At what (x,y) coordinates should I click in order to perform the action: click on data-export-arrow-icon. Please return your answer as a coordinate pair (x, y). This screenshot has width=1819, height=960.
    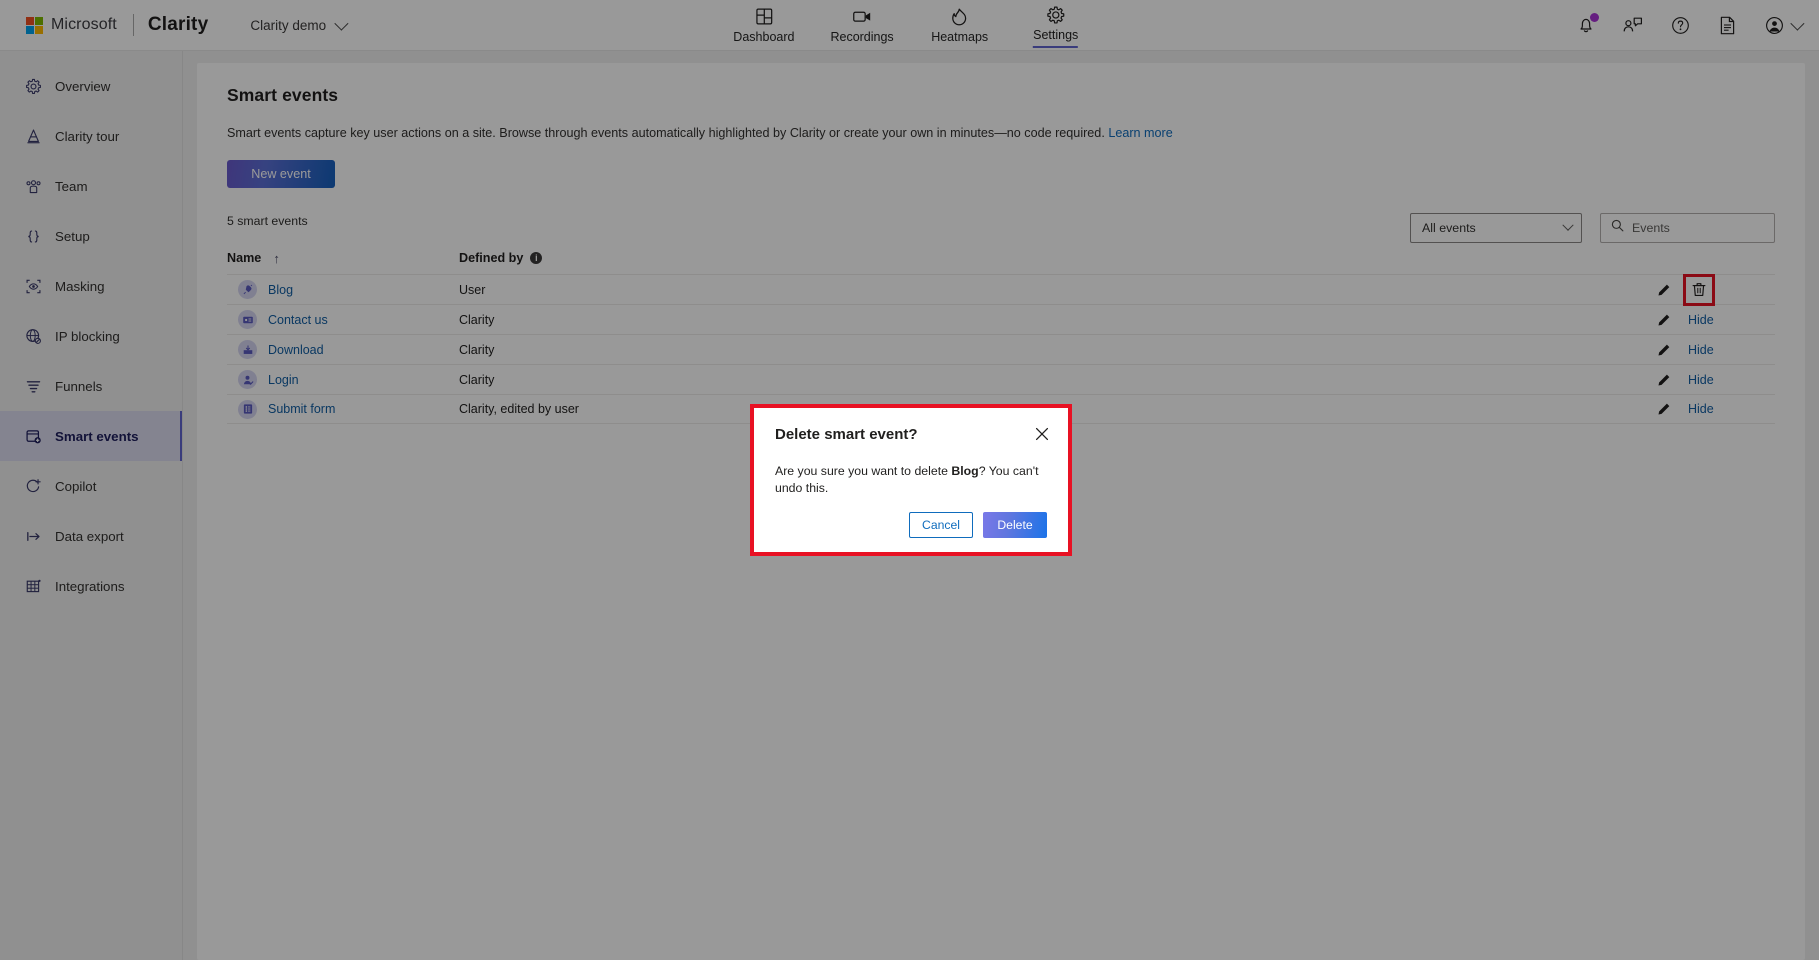
    Looking at the image, I should click on (33, 536).